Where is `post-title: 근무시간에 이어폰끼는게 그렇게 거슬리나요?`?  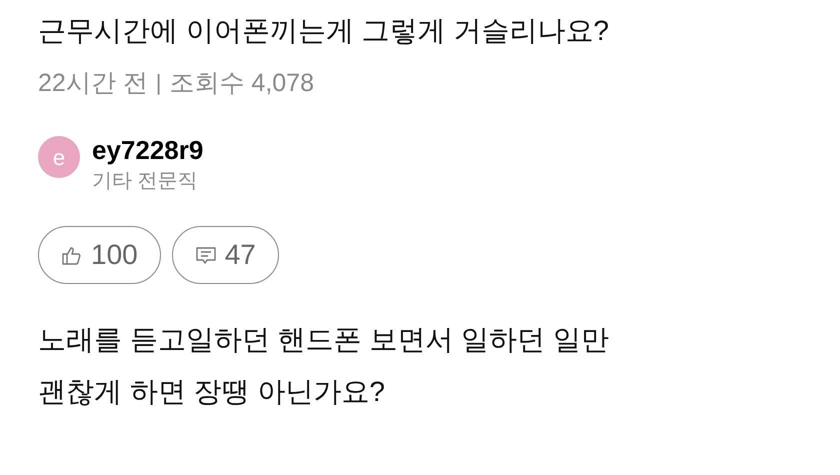
post-title: 근무시간에 이어폰끼는게 그렇게 거슬리나요? is located at coordinates (324, 31).